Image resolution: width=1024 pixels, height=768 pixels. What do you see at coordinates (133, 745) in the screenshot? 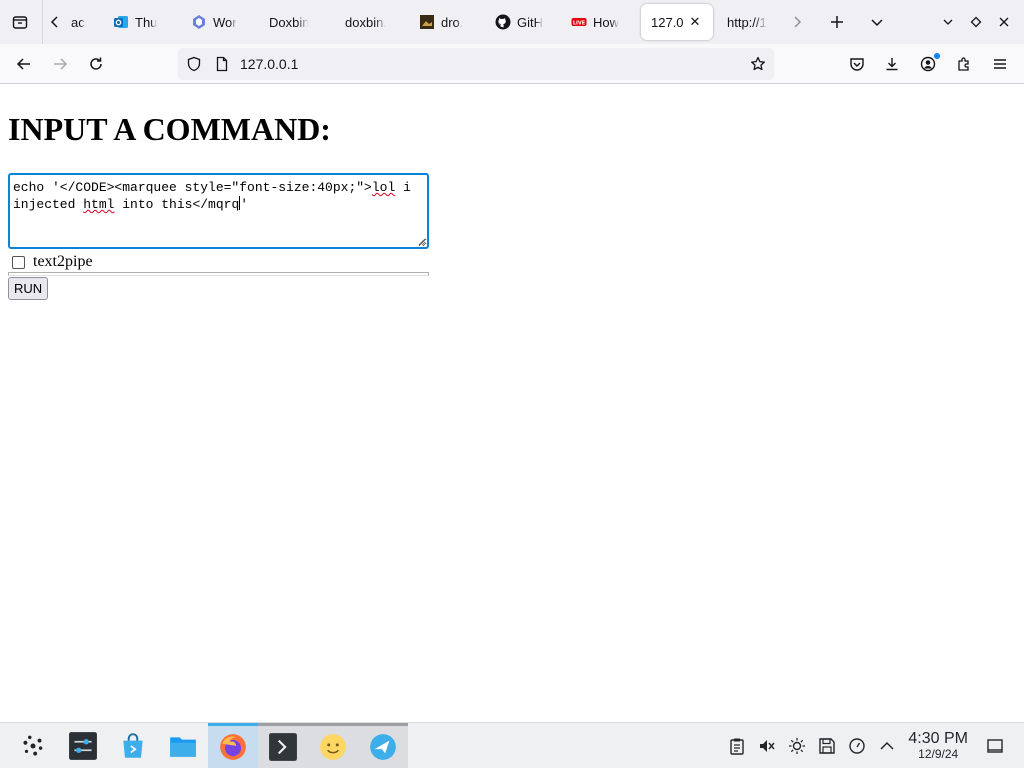
I see `discover-store-taskbar-button` at bounding box center [133, 745].